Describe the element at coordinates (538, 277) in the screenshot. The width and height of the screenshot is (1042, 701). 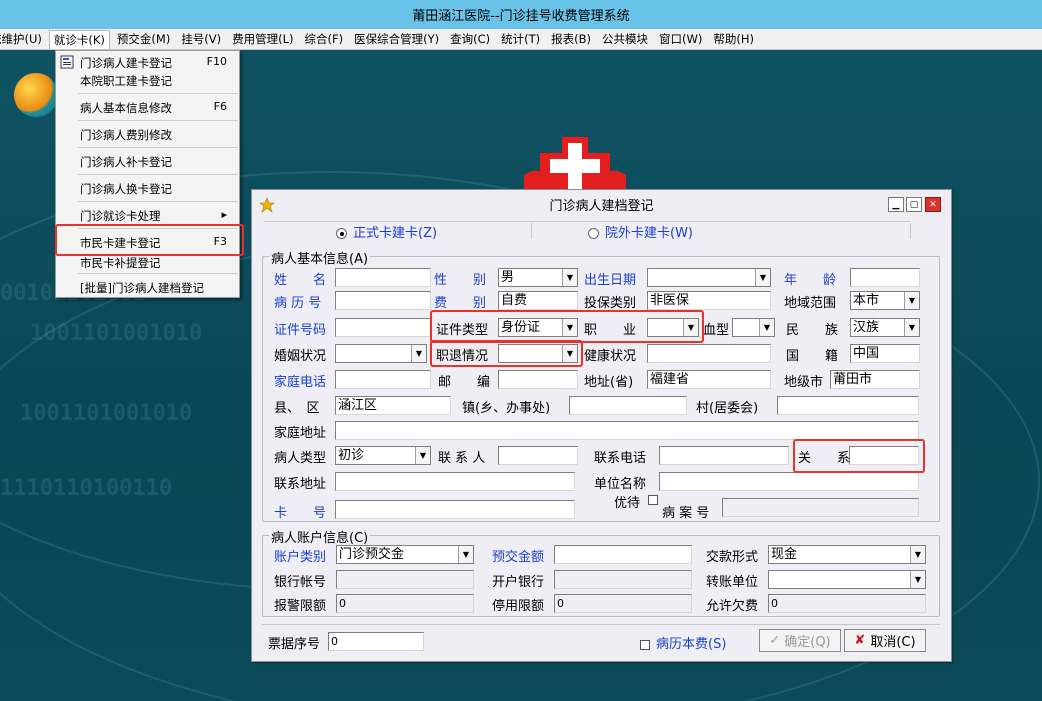
I see `gender-select: 男 ▼` at that location.